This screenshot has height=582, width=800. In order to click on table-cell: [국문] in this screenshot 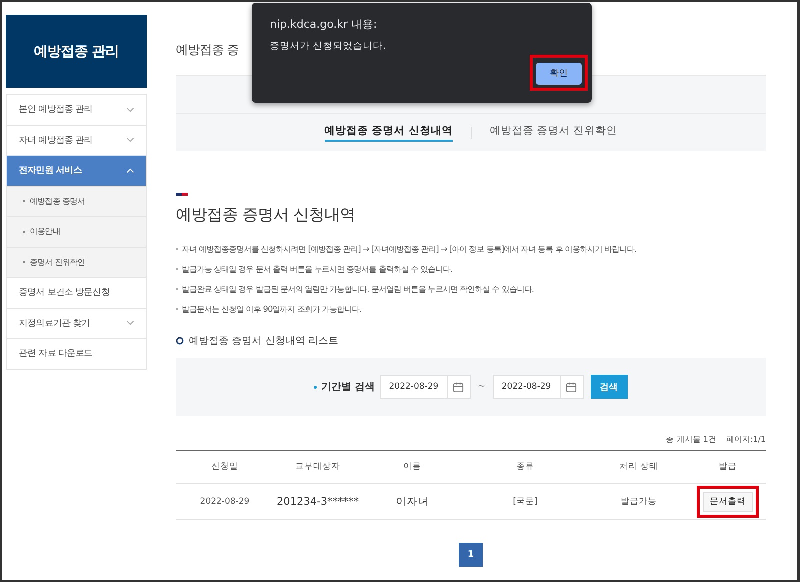, I will do `click(525, 502)`.